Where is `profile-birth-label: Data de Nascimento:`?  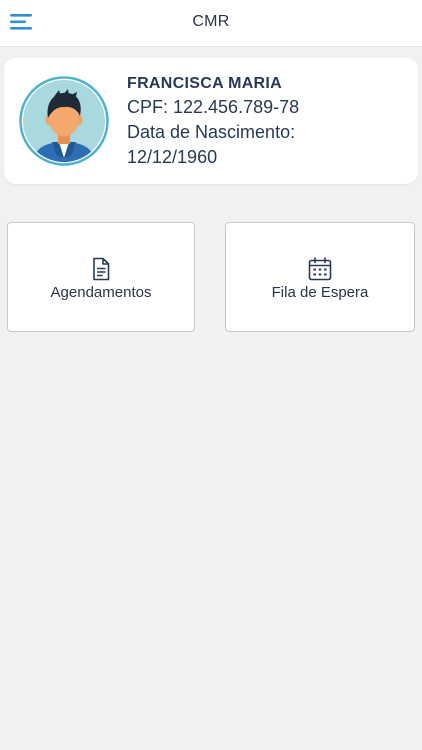
profile-birth-label: Data de Nascimento: is located at coordinates (211, 132).